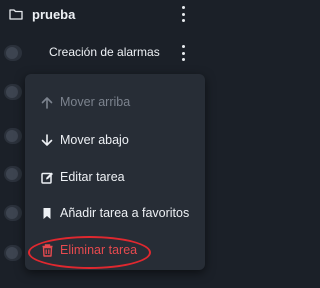  Describe the element at coordinates (47, 140) in the screenshot. I see `arrow-down-icon` at that location.